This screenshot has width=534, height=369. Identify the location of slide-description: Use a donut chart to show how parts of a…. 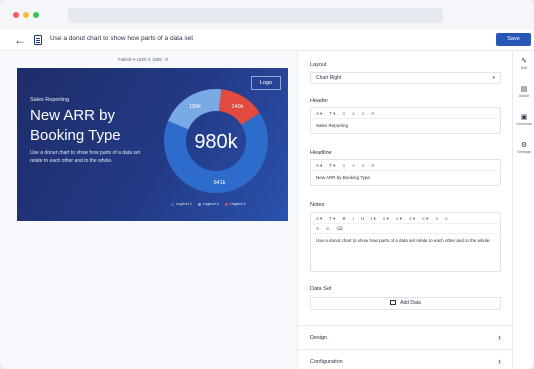
(85, 157).